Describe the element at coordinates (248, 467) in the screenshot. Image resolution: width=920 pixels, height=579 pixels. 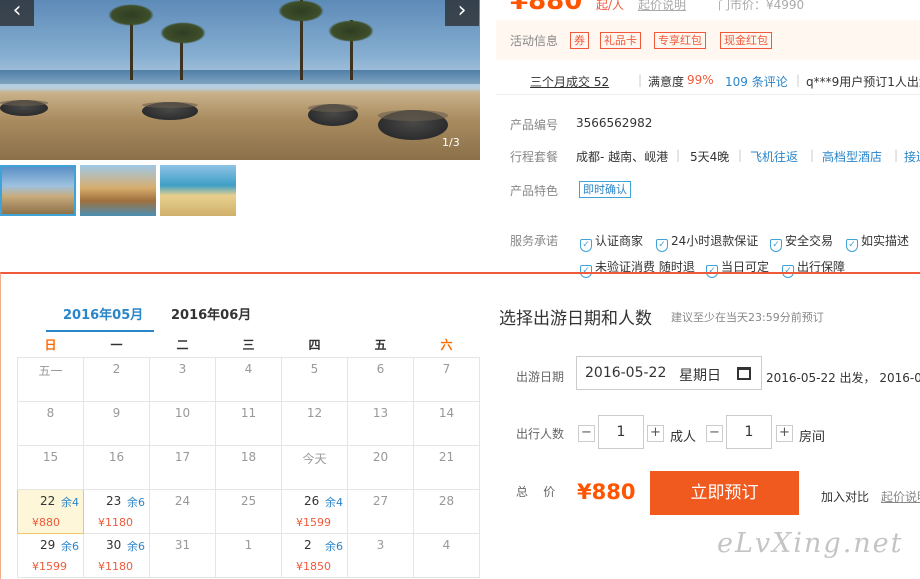
I see `calendar-day: 18` at that location.